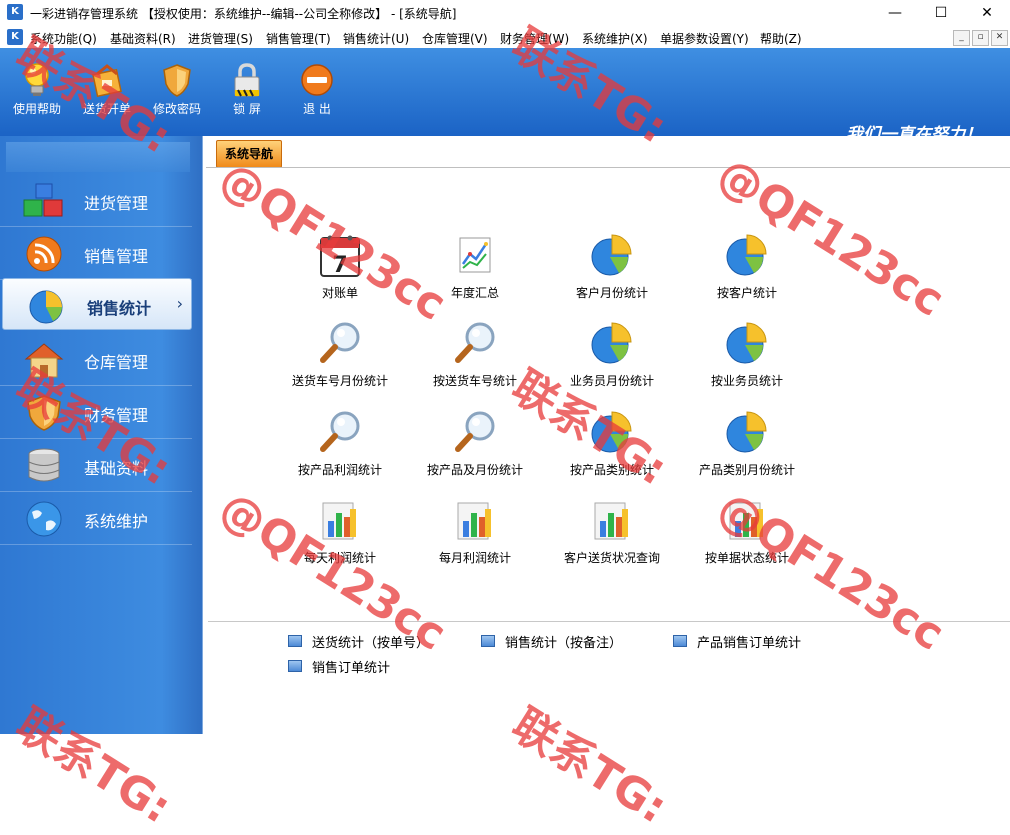  Describe the element at coordinates (107, 81) in the screenshot. I see `delivery-order-icon` at that location.